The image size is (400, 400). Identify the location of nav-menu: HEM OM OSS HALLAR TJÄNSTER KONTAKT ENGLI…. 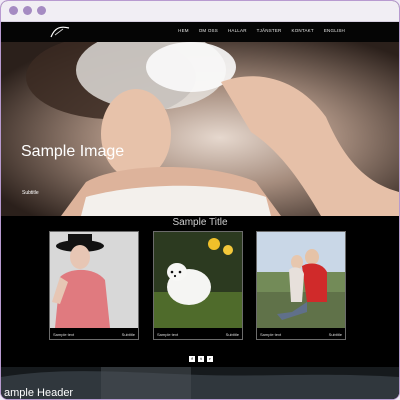
(261, 30).